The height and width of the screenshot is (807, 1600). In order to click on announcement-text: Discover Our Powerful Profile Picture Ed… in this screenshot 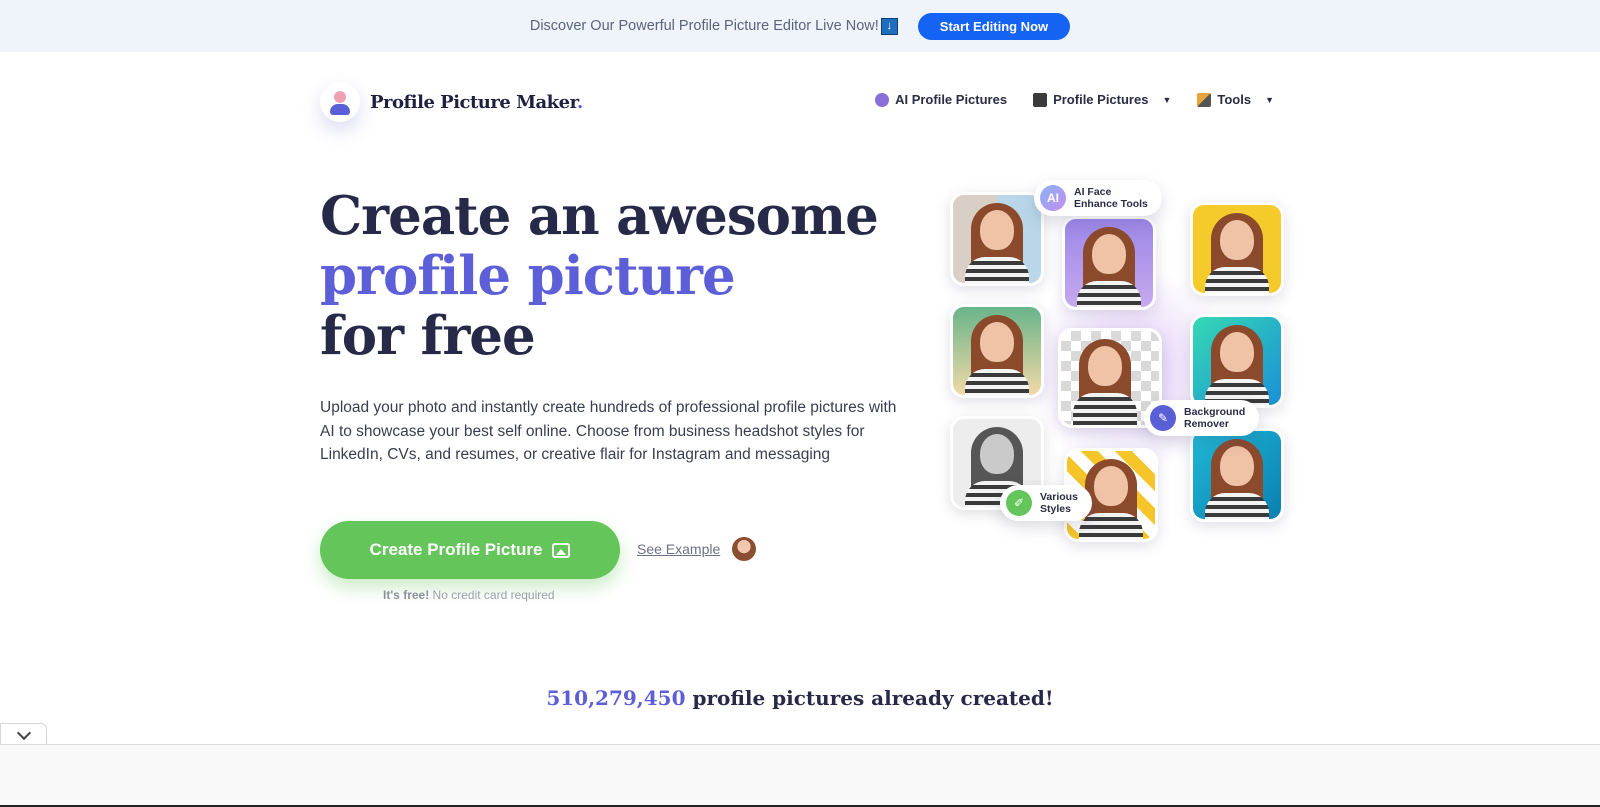, I will do `click(704, 26)`.